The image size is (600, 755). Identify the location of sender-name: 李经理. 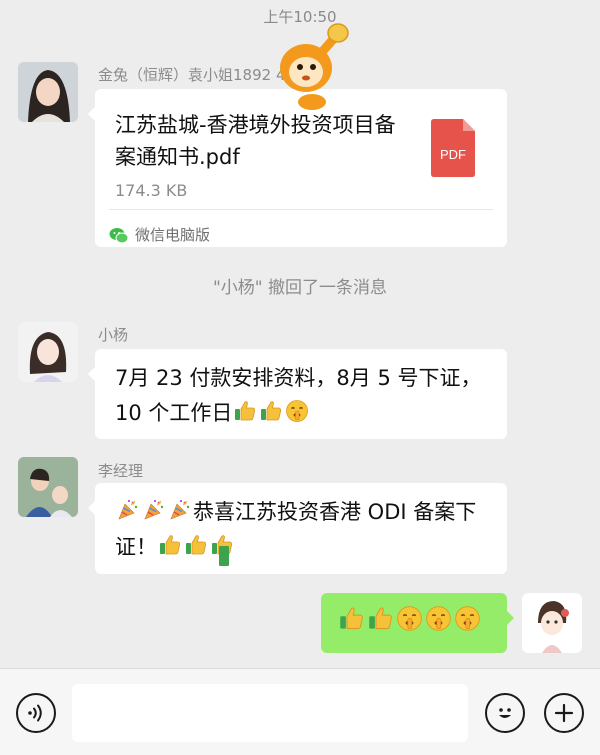
(121, 471).